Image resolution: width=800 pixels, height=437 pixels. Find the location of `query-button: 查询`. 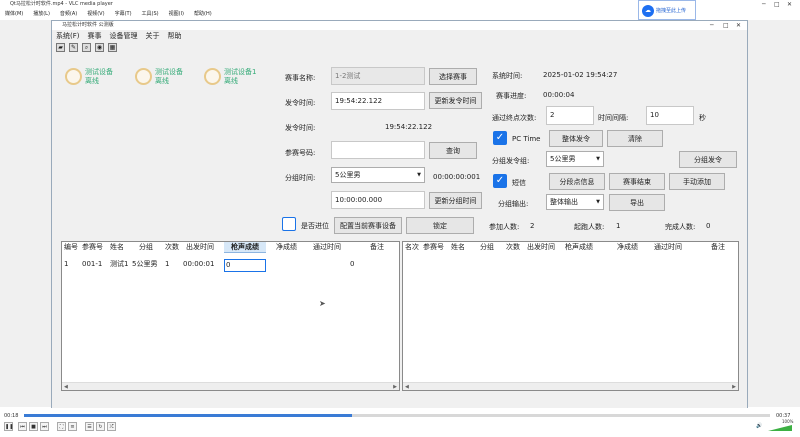

query-button: 查询 is located at coordinates (453, 150).